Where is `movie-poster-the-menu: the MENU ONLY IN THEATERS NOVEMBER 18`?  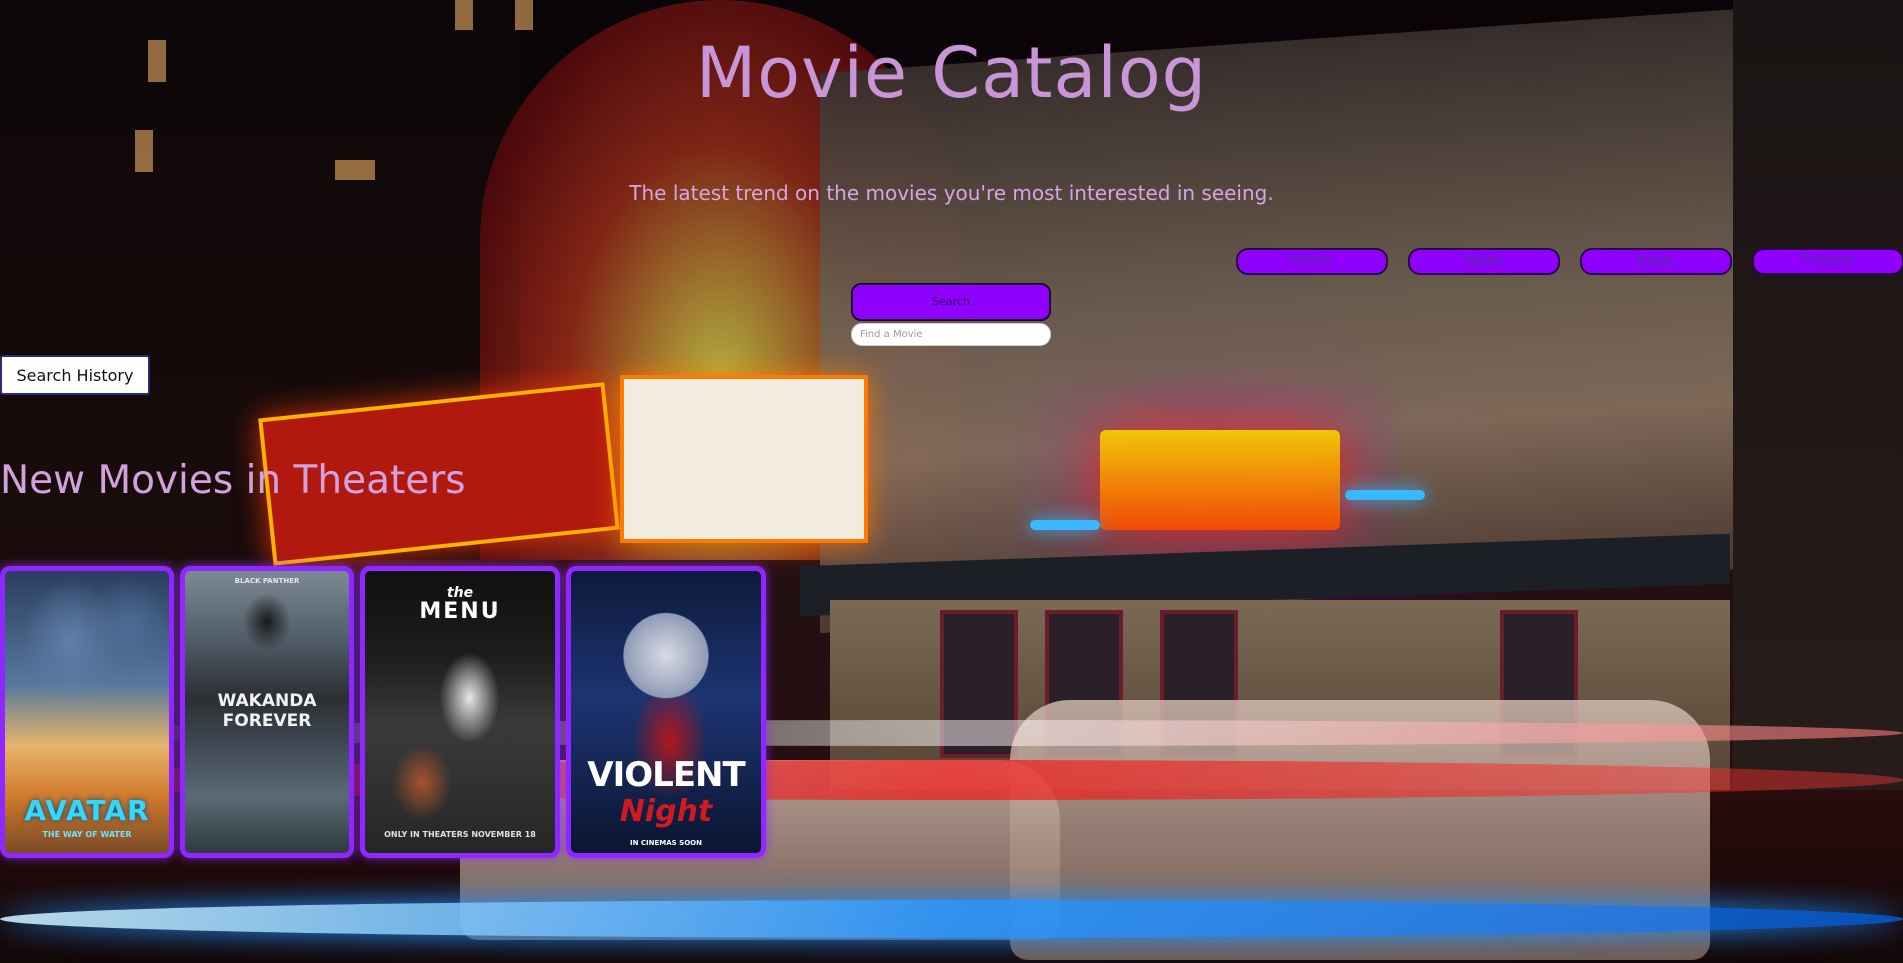
movie-poster-the-menu: the MENU ONLY IN THEATERS NOVEMBER 18 is located at coordinates (460, 712).